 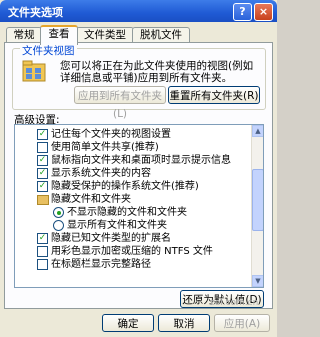 What do you see at coordinates (214, 95) in the screenshot?
I see `reset-all-folders-button: 重置所有文件夹(R)` at bounding box center [214, 95].